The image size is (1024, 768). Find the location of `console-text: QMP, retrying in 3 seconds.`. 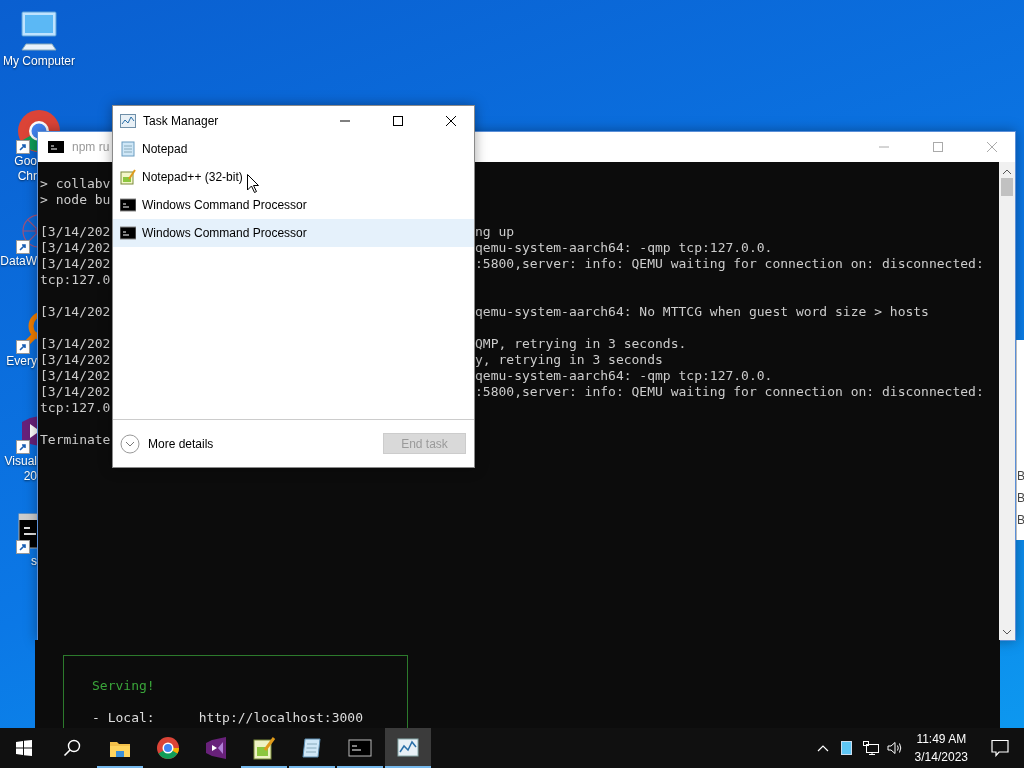

console-text: QMP, retrying in 3 seconds. is located at coordinates (581, 344).